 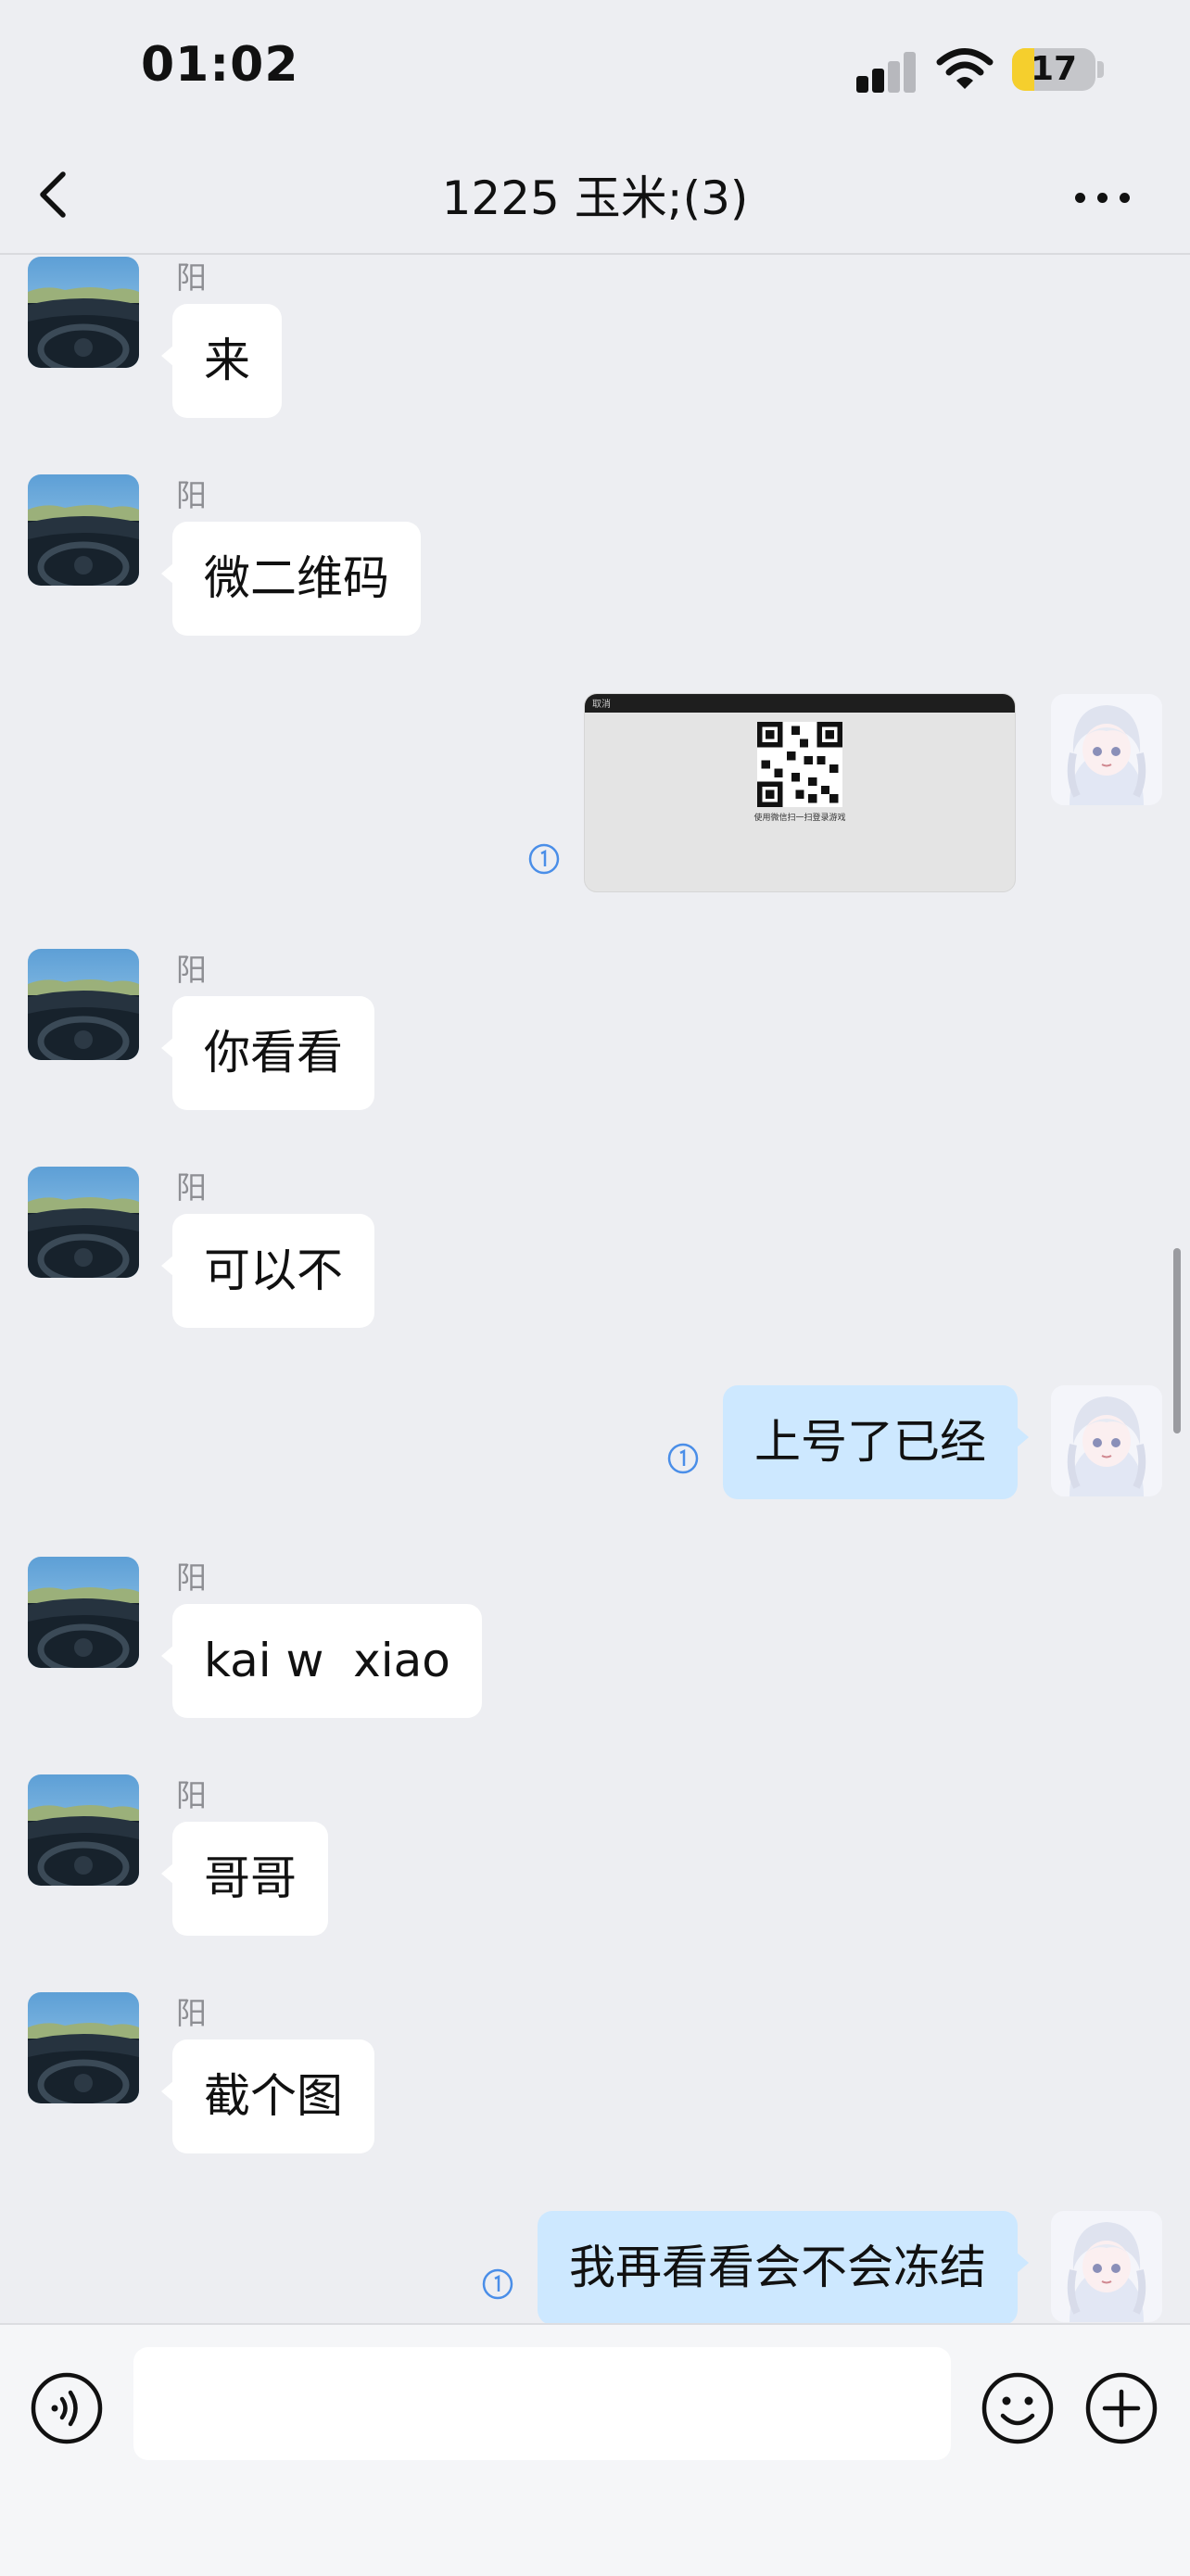 I want to click on image-toolbar: 取消, so click(x=800, y=703).